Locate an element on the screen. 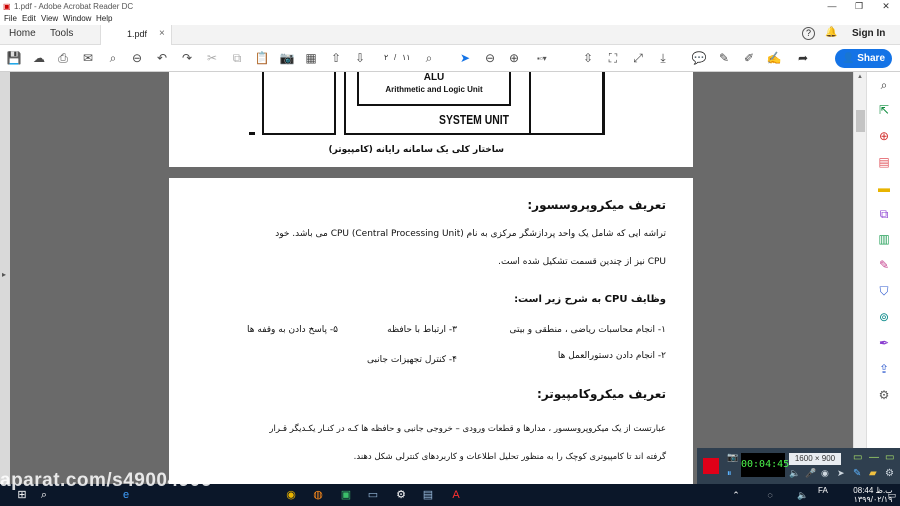 The height and width of the screenshot is (506, 900). alu-label: ALU is located at coordinates (434, 77).